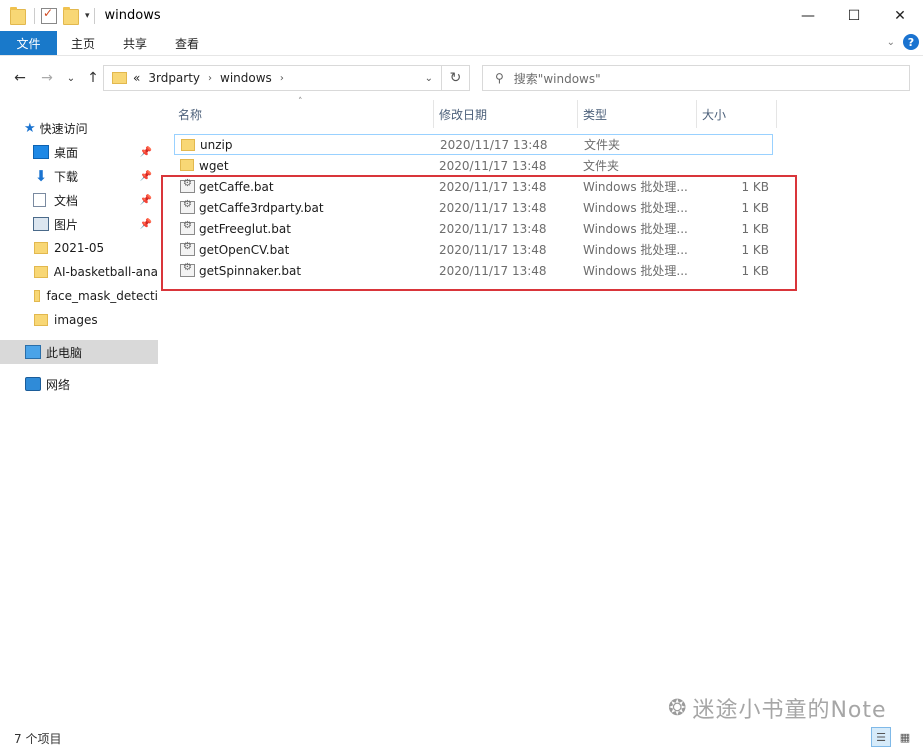 The width and height of the screenshot is (923, 750). Describe the element at coordinates (461, 43) in the screenshot. I see `ribbon-tabs: 文件 主页 共享 查看 ⌄ ?` at that location.